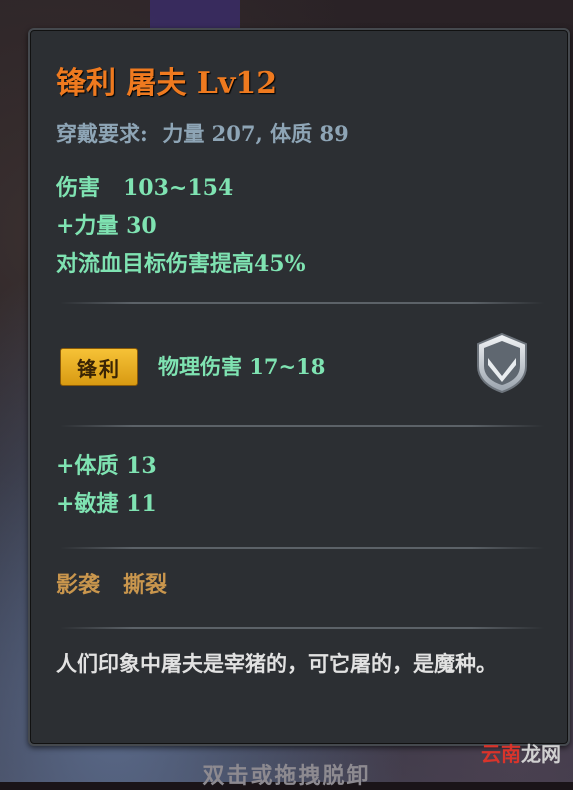 This screenshot has width=573, height=790. What do you see at coordinates (276, 663) in the screenshot?
I see `item-description: 人们印象中屠夫是宰猪的，可它屠的，是魔种。` at bounding box center [276, 663].